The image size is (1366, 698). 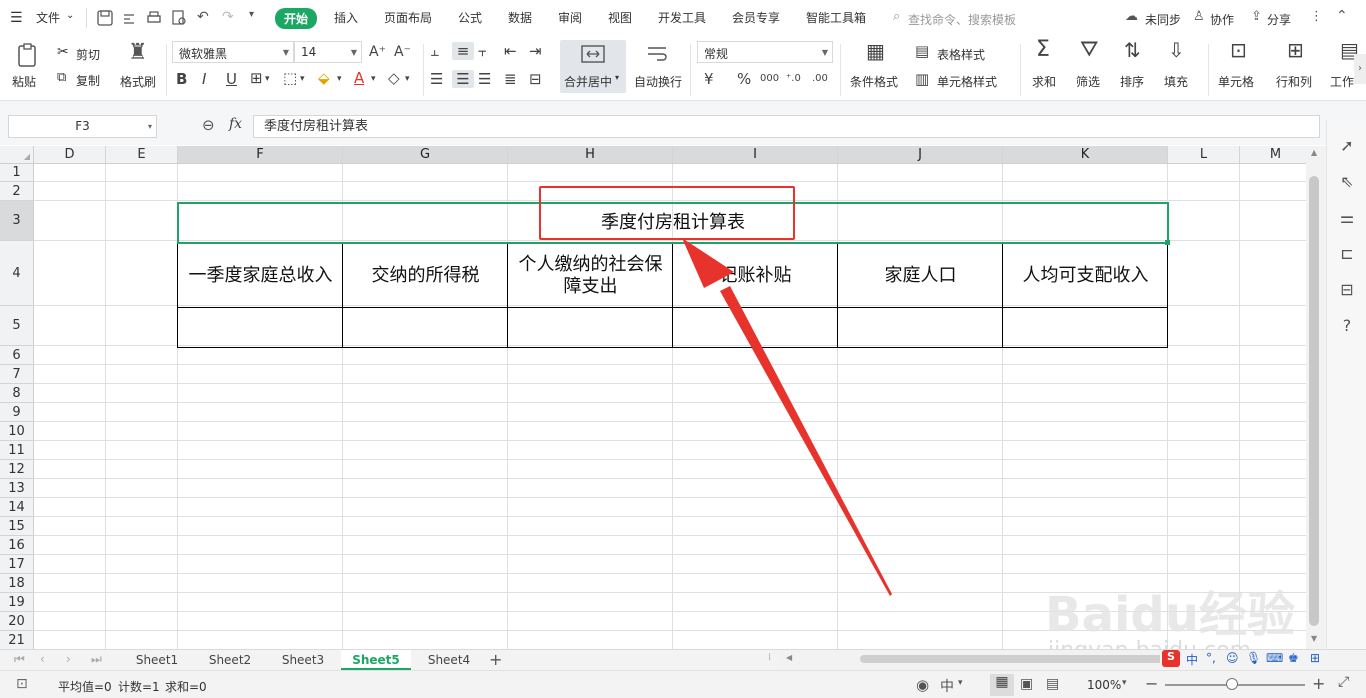 I want to click on tab-insert: 插入, so click(x=346, y=17).